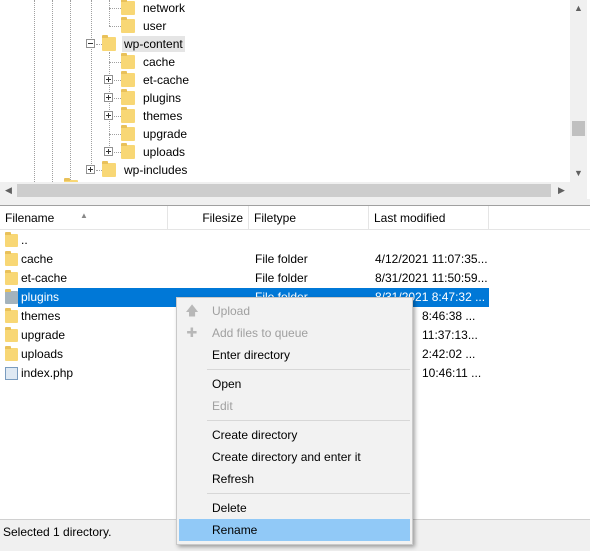 The image size is (590, 551). Describe the element at coordinates (90, 43) in the screenshot. I see `collapse-icon` at that location.